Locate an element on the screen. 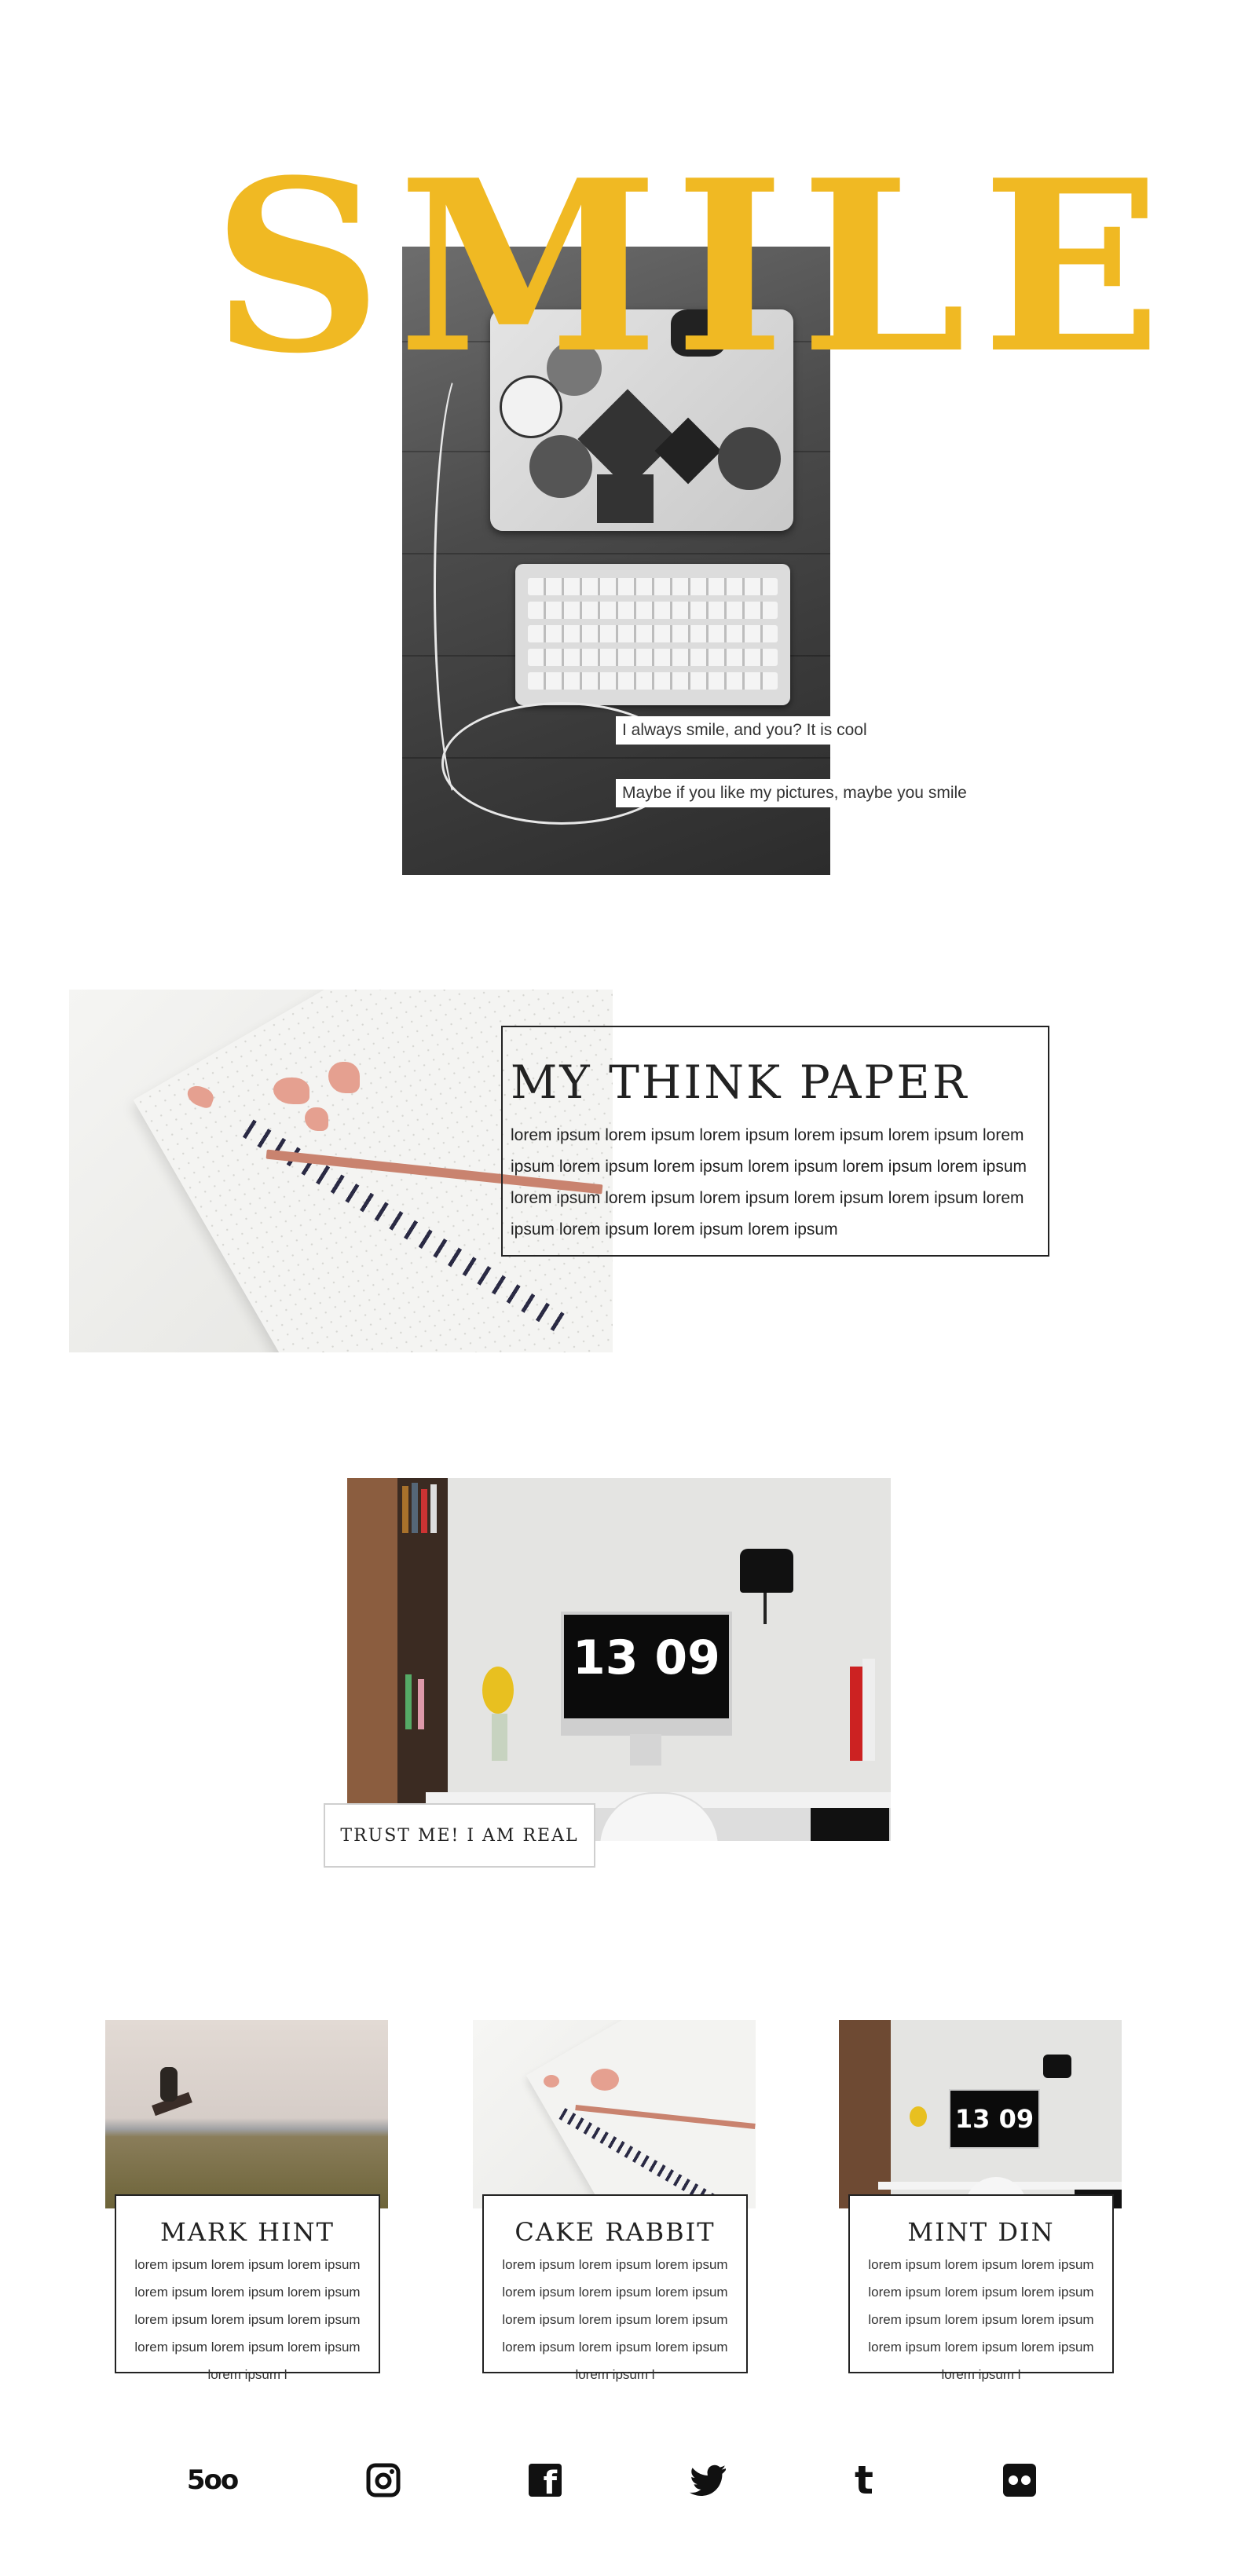 The height and width of the screenshot is (2576, 1245). keyboard-image is located at coordinates (653, 635).